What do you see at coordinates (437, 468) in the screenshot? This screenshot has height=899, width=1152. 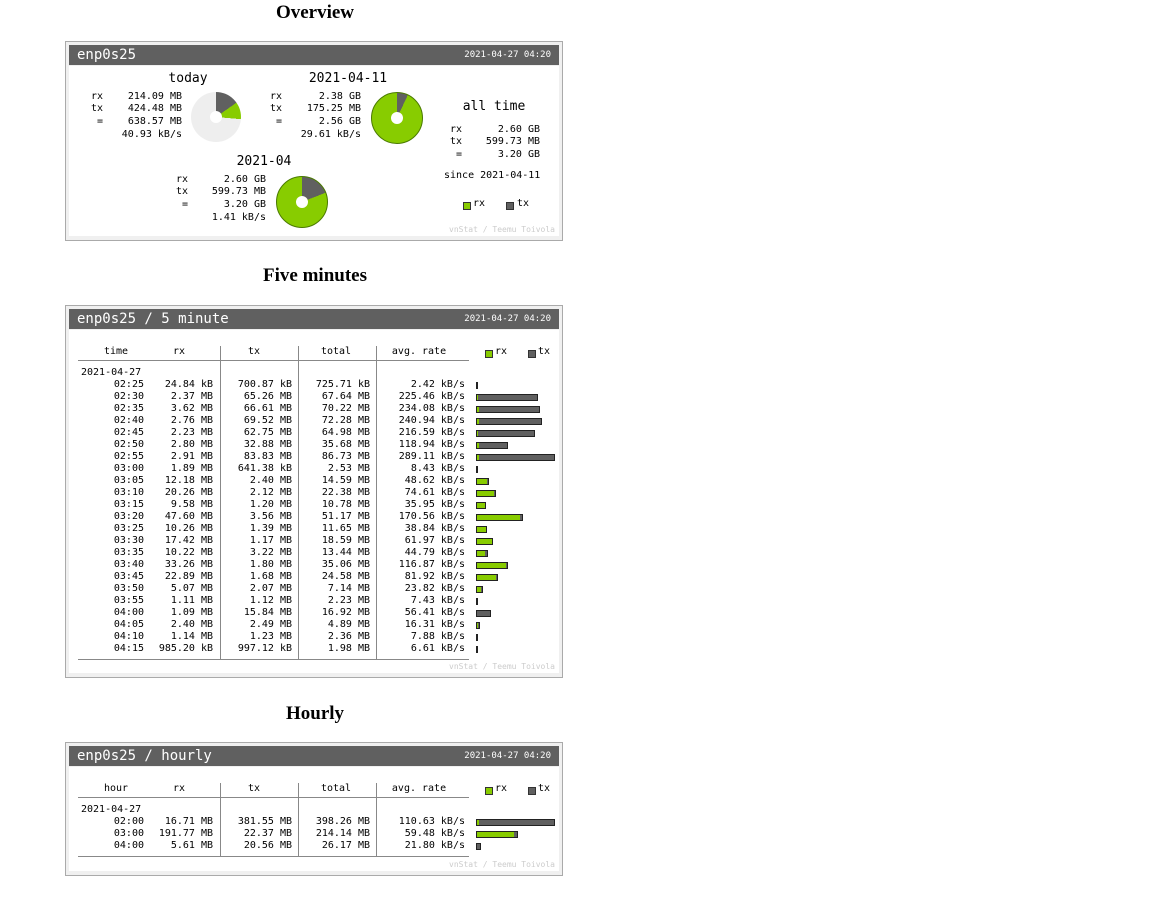 I see `cell-rate: 8.43 kB/s` at bounding box center [437, 468].